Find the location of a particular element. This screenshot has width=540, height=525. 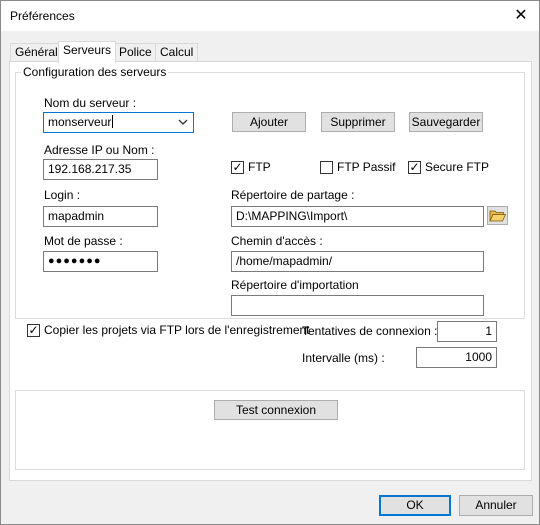

chevron-down-icon is located at coordinates (183, 122).